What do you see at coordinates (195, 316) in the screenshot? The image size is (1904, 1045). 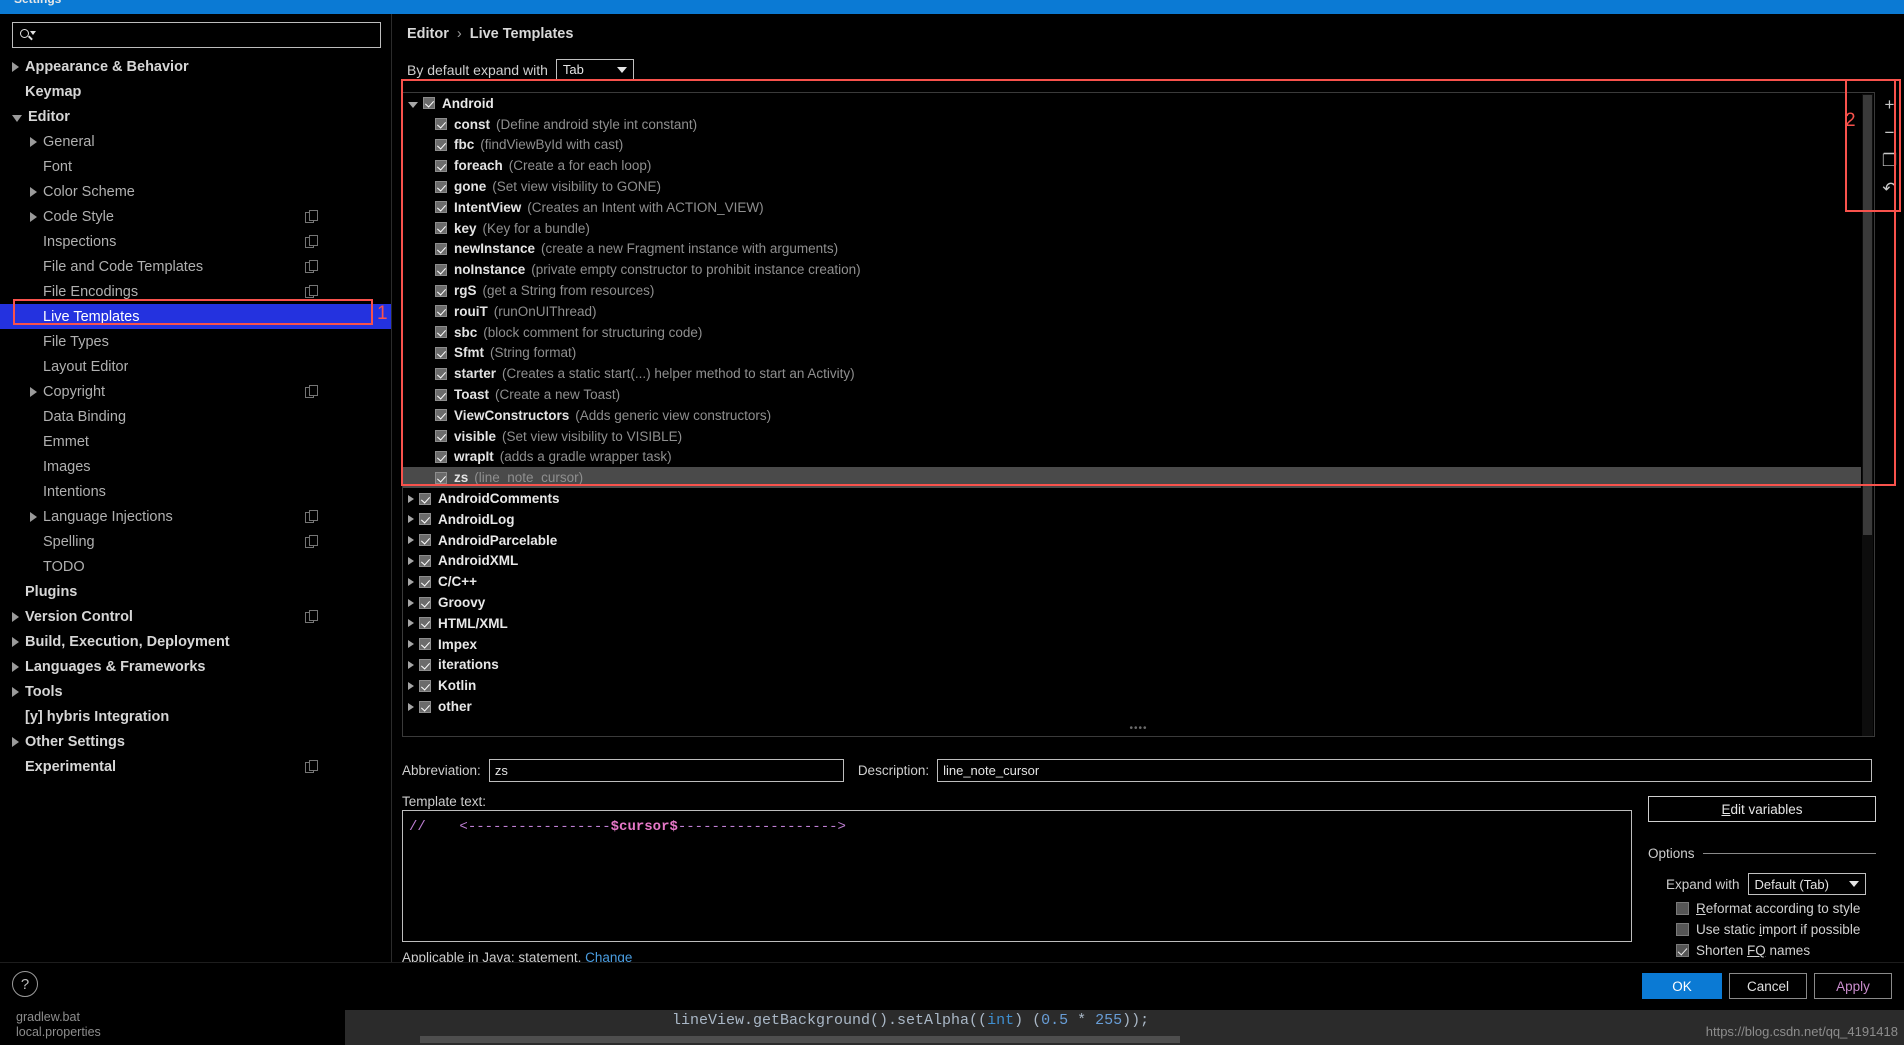 I see `sidebar-item-live-templates: Live Templates` at bounding box center [195, 316].